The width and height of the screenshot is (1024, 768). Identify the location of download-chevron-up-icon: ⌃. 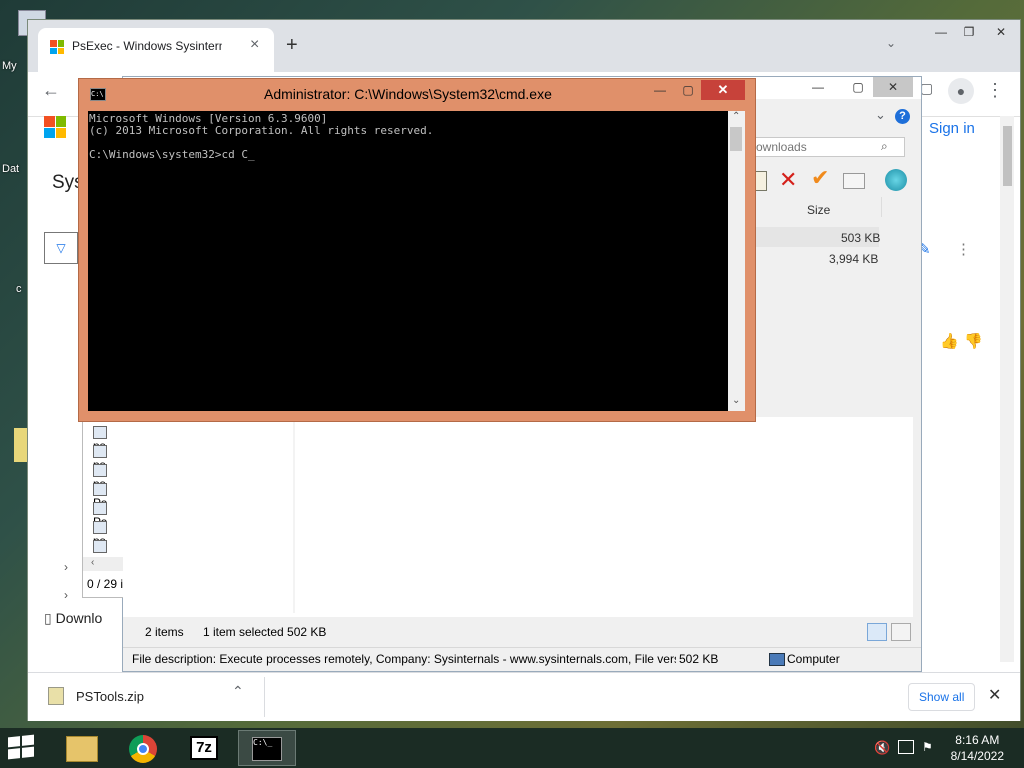
(238, 691).